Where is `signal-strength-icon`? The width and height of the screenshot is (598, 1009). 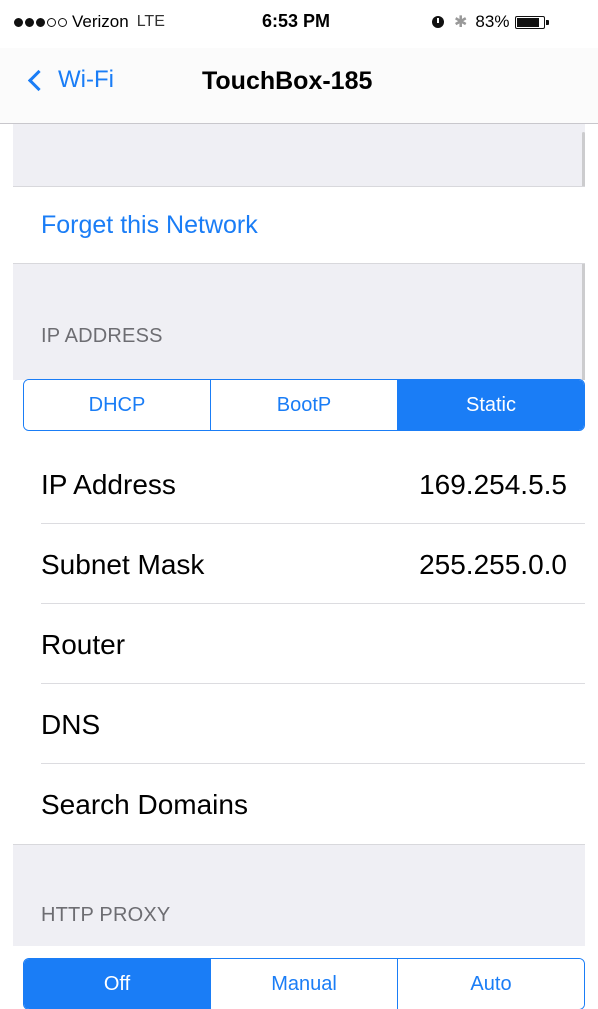 signal-strength-icon is located at coordinates (40, 22).